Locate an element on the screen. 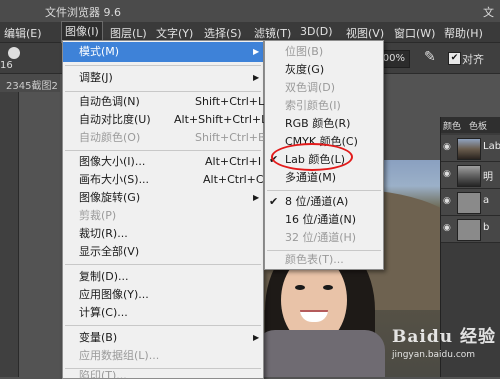  mode-item-indexed-color: 索引颜色(I) is located at coordinates (324, 106).